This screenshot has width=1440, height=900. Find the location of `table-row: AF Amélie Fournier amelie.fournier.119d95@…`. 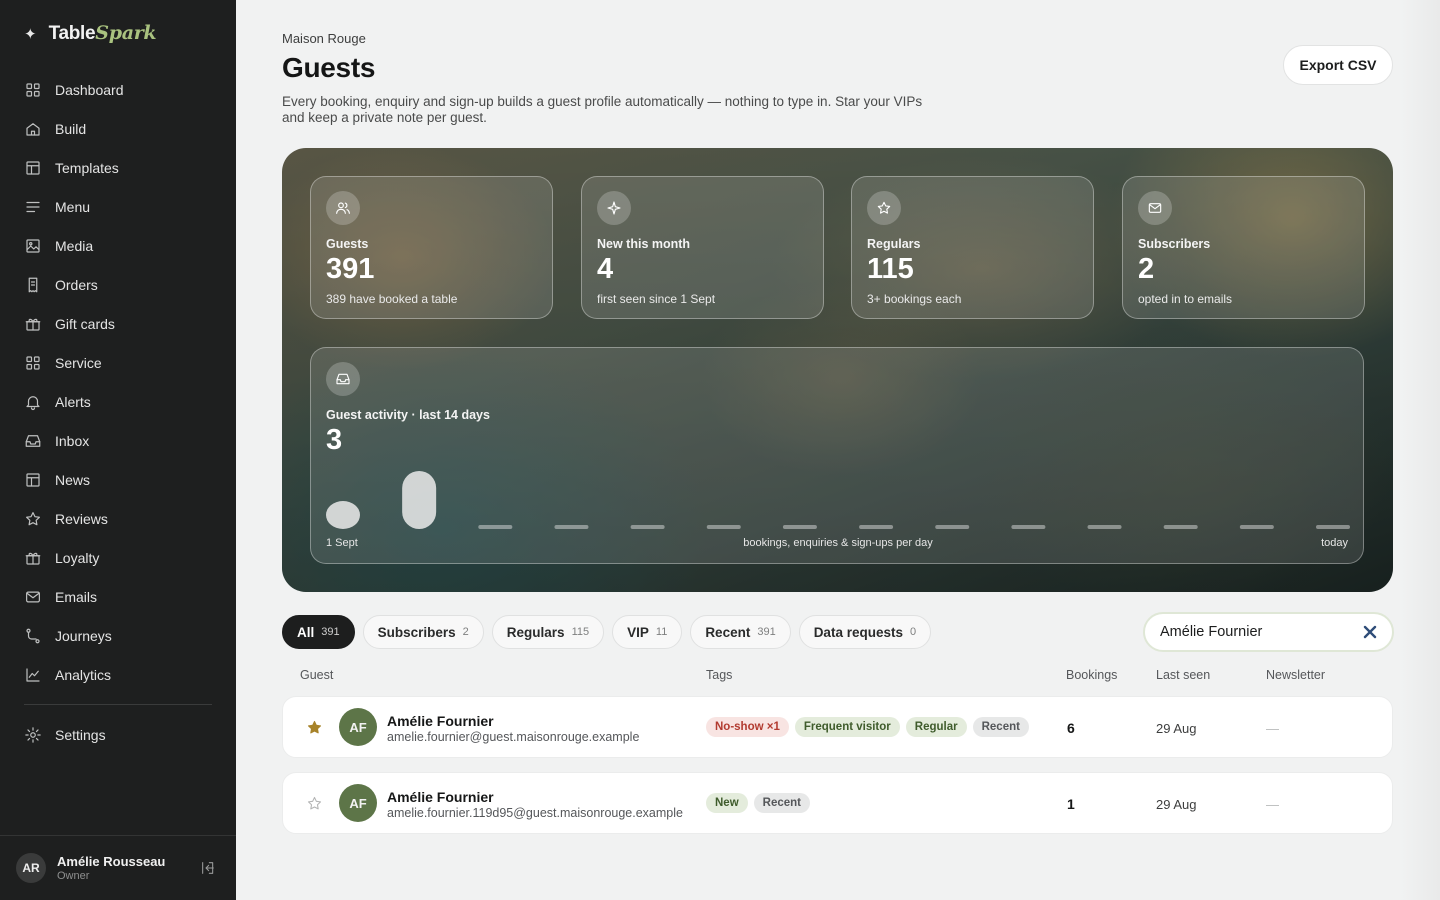

table-row: AF Amélie Fournier amelie.fournier.119d95@… is located at coordinates (837, 803).